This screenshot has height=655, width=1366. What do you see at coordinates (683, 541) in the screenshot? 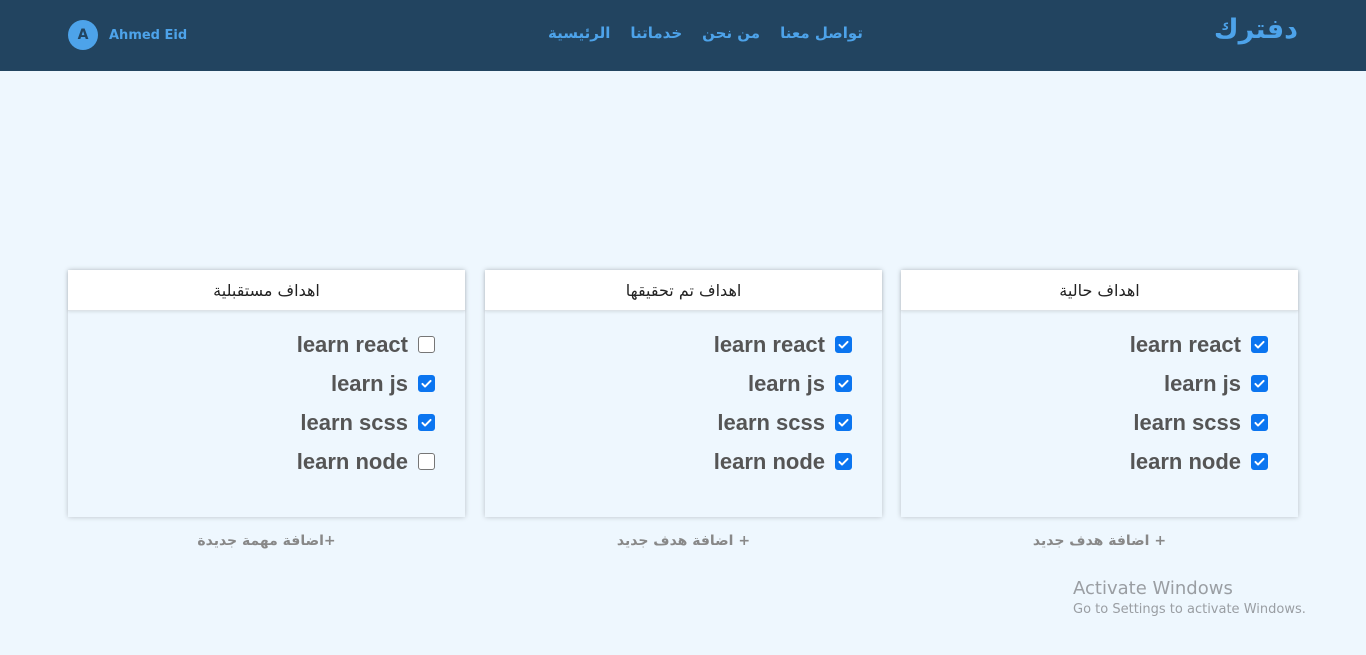
I see `add-achieved-goal-button: + اضافة هدف جديد` at bounding box center [683, 541].